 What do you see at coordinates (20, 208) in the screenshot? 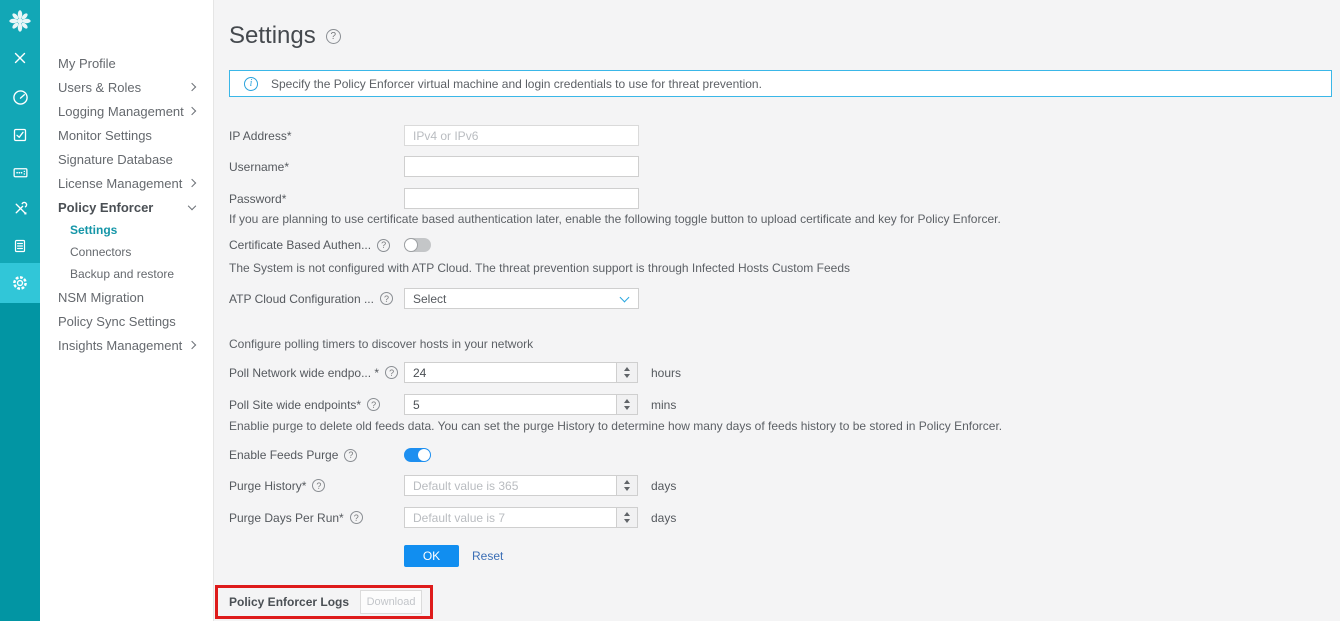
I see `tools-icon` at bounding box center [20, 208].